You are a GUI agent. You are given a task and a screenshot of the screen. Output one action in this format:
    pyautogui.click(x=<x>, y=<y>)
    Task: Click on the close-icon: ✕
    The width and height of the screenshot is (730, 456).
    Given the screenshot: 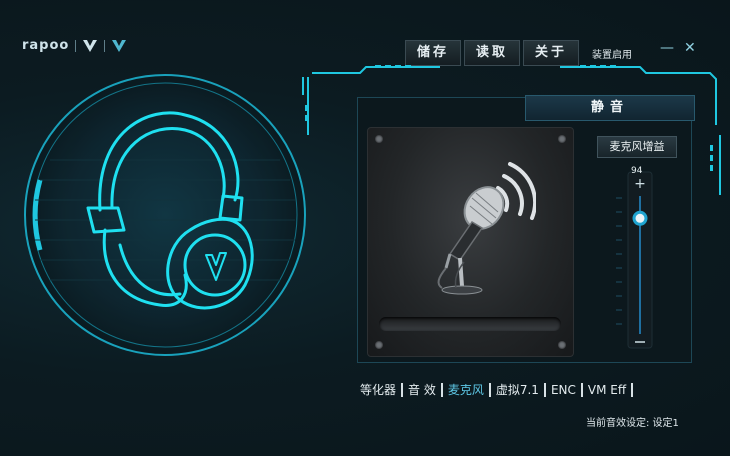 What is the action you would take?
    pyautogui.click(x=690, y=48)
    